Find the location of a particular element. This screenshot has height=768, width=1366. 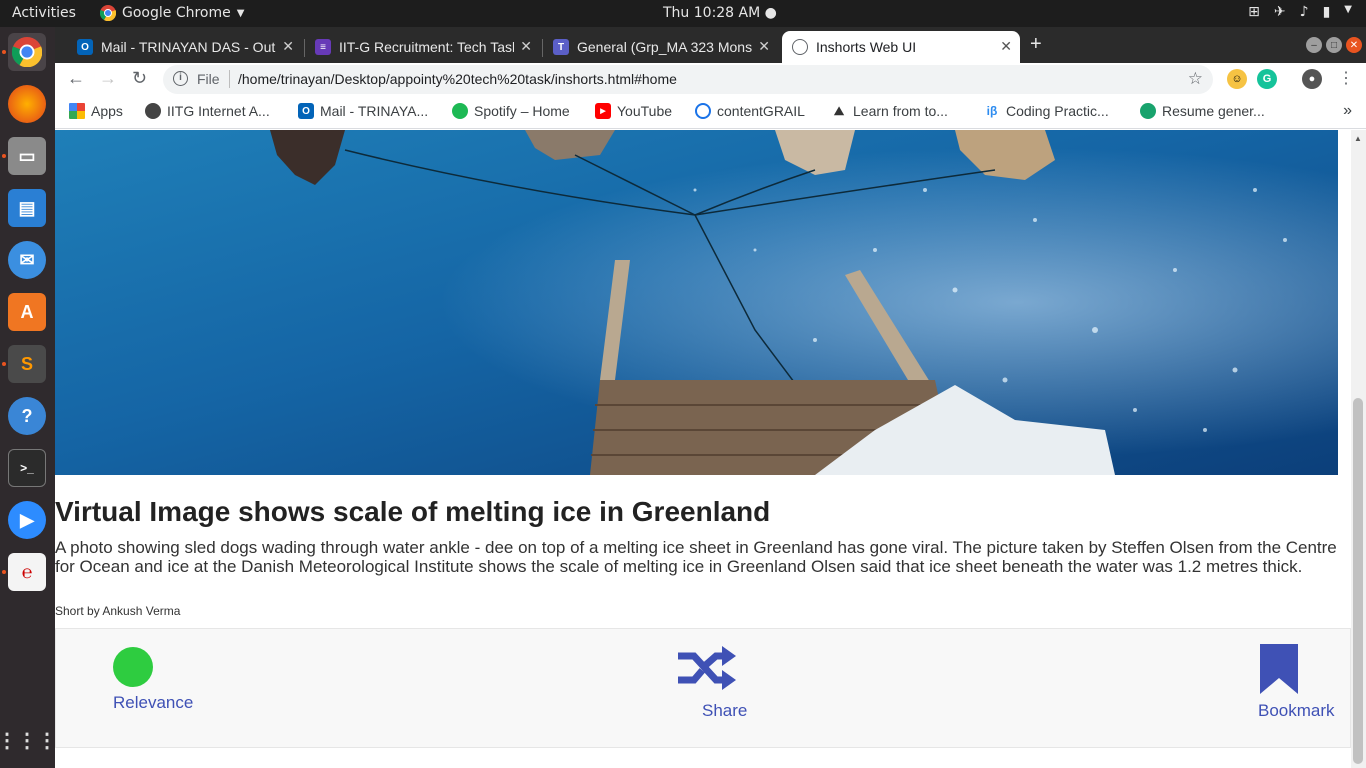

dock: ▭ ▤ ✉ A S ? >_ ▶ ℮ ⋮⋮⋮ is located at coordinates (28, 397).